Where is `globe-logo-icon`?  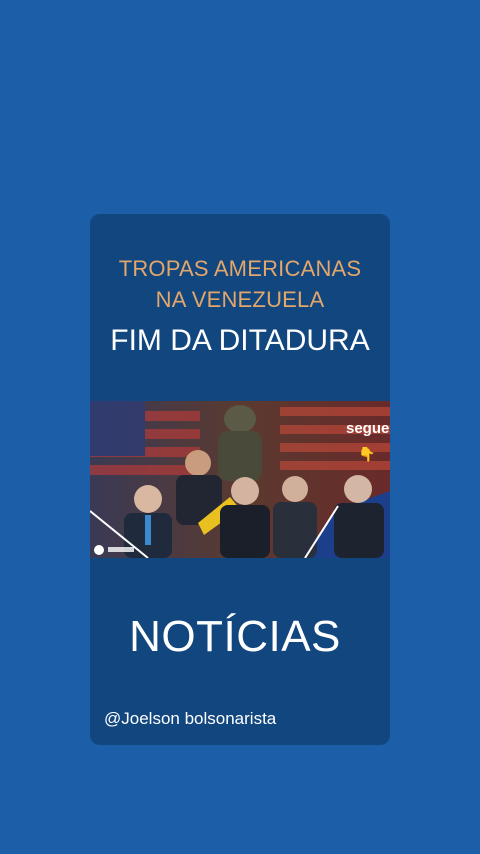
globe-logo-icon is located at coordinates (99, 550).